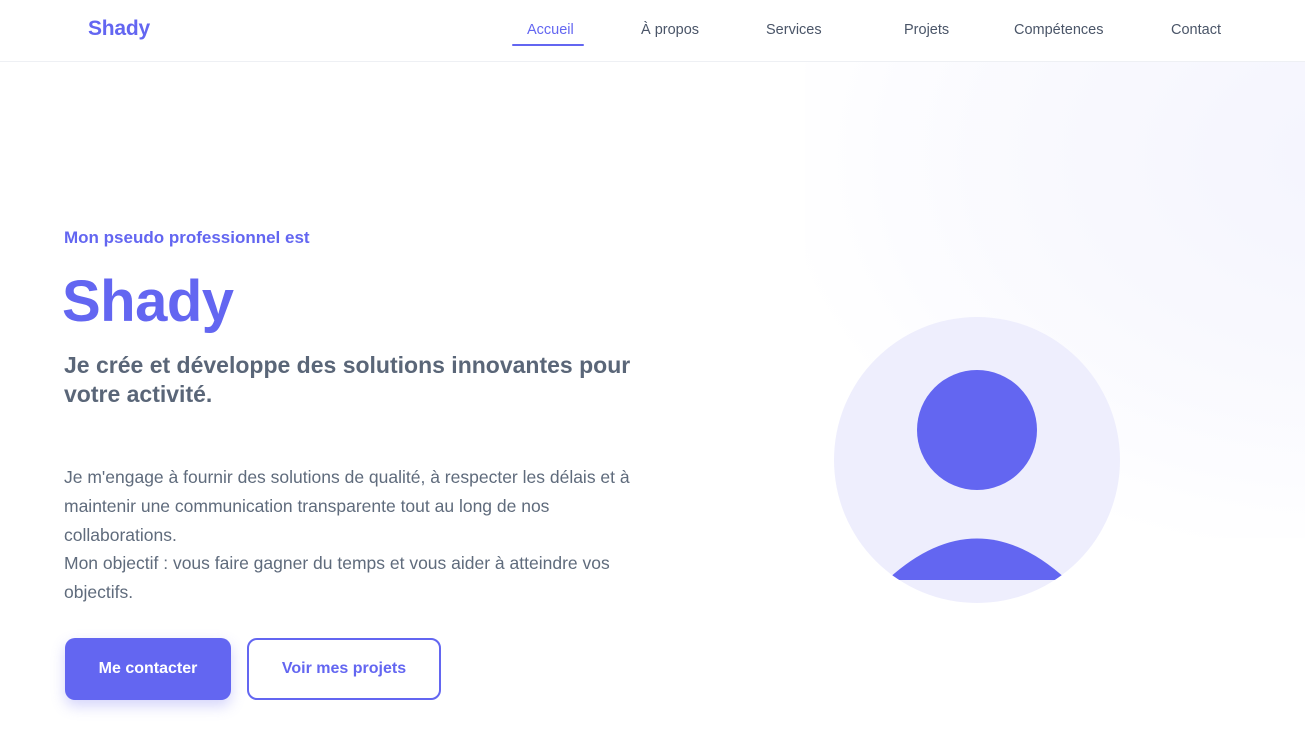  Describe the element at coordinates (187, 237) in the screenshot. I see `hero-eyebrow: Mon pseudo professionnel est` at that location.